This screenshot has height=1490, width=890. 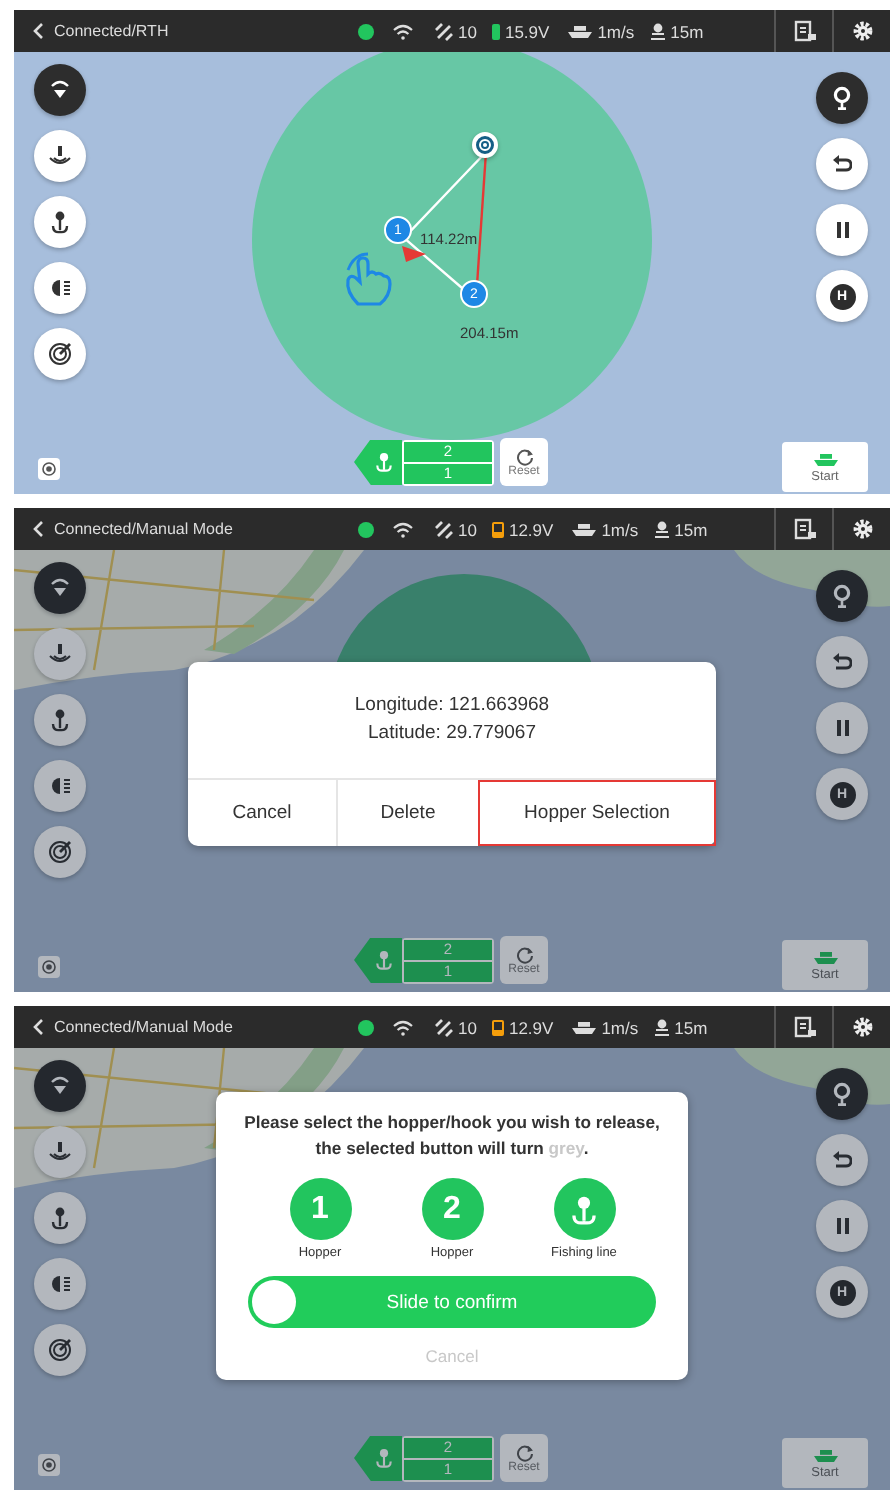 I want to click on hopper-button: 1, so click(x=320, y=1209).